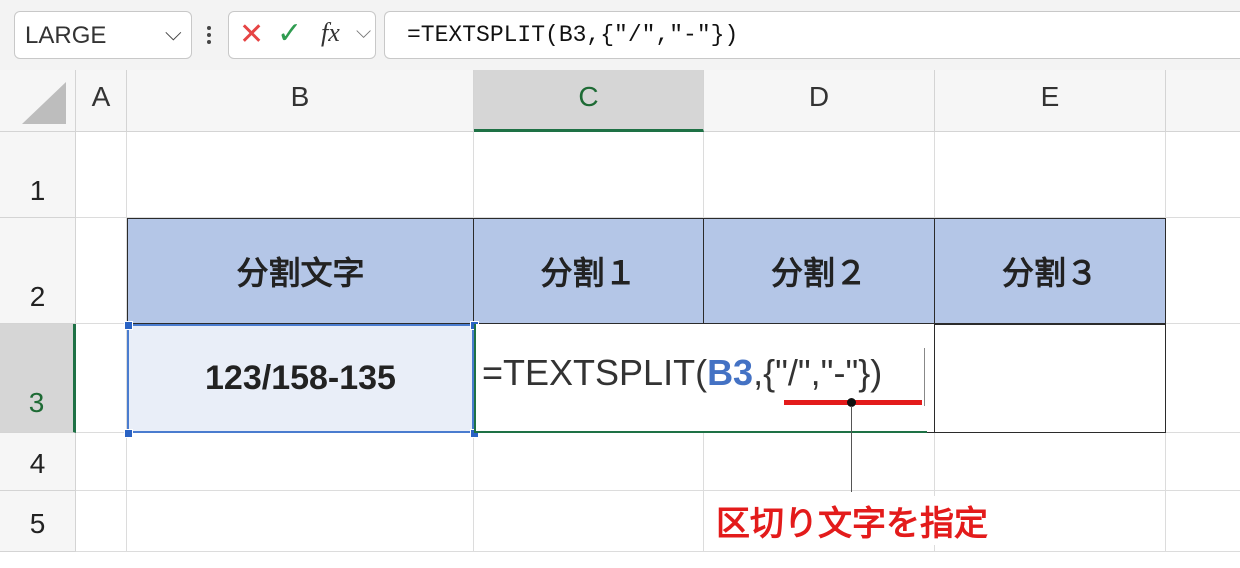 The image size is (1240, 568). I want to click on select-all-corner, so click(38, 101).